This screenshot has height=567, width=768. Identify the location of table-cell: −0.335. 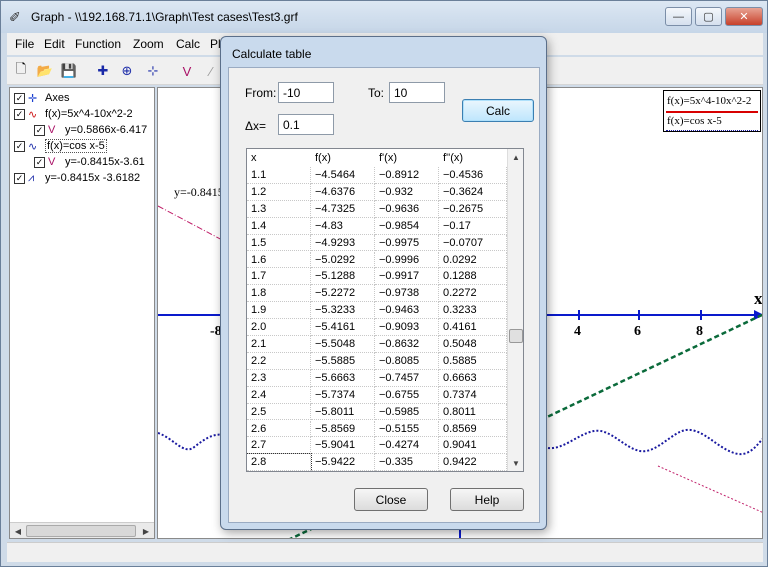
(407, 462).